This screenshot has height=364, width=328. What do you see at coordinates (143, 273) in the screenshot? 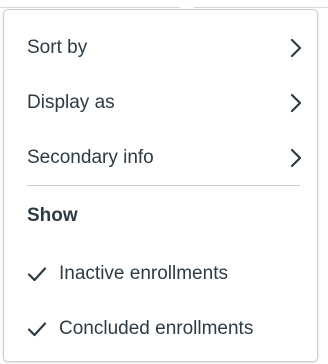
I see `menu-option-label: Inactive enrollments` at bounding box center [143, 273].